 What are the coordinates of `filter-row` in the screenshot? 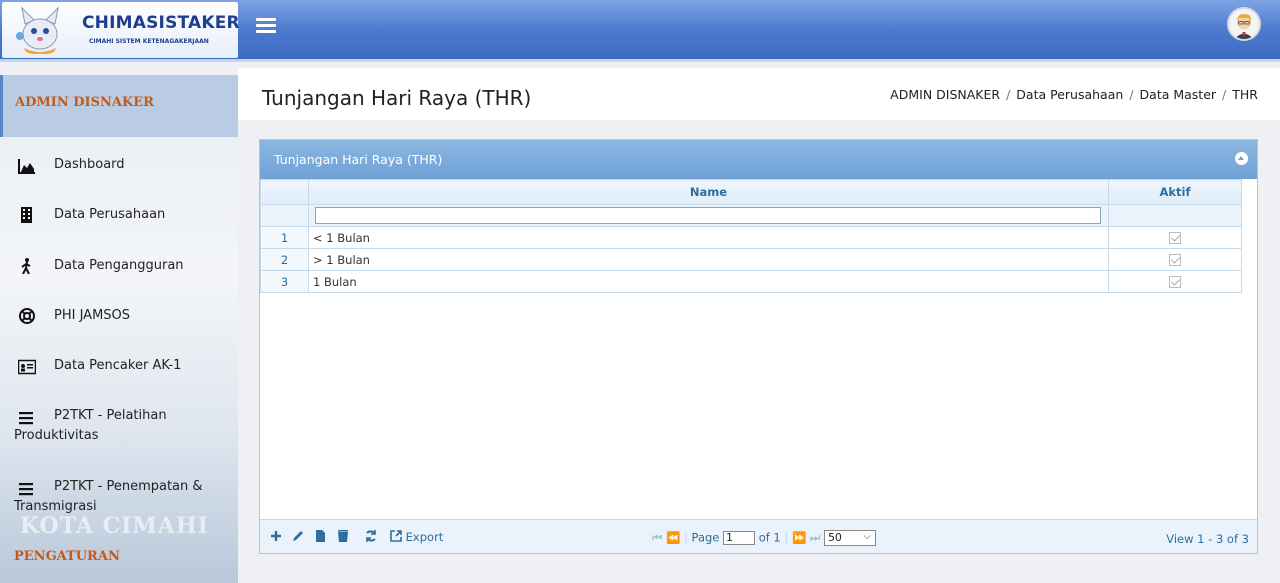 It's located at (751, 215).